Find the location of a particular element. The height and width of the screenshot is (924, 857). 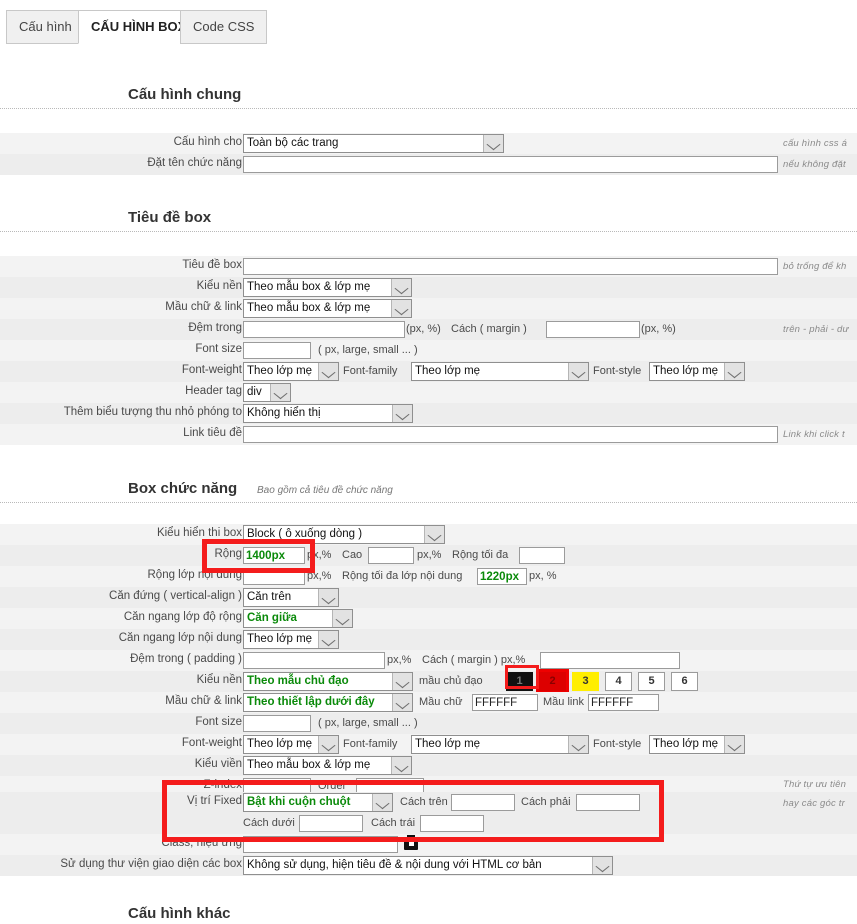

label-library: Sử dụng thư viện giao diện các box is located at coordinates (151, 864).